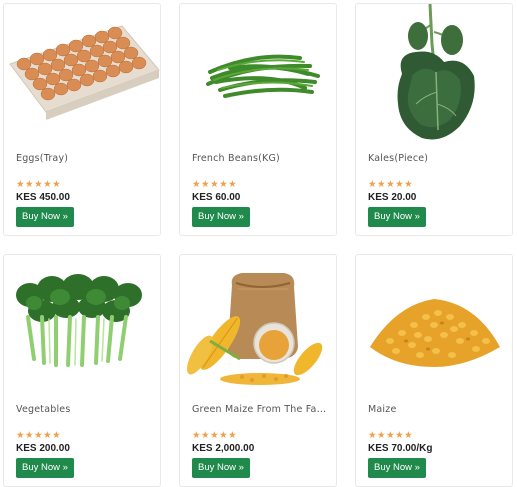 The image size is (517, 487). What do you see at coordinates (84, 158) in the screenshot?
I see `product-name: Eggs(Tray)` at bounding box center [84, 158].